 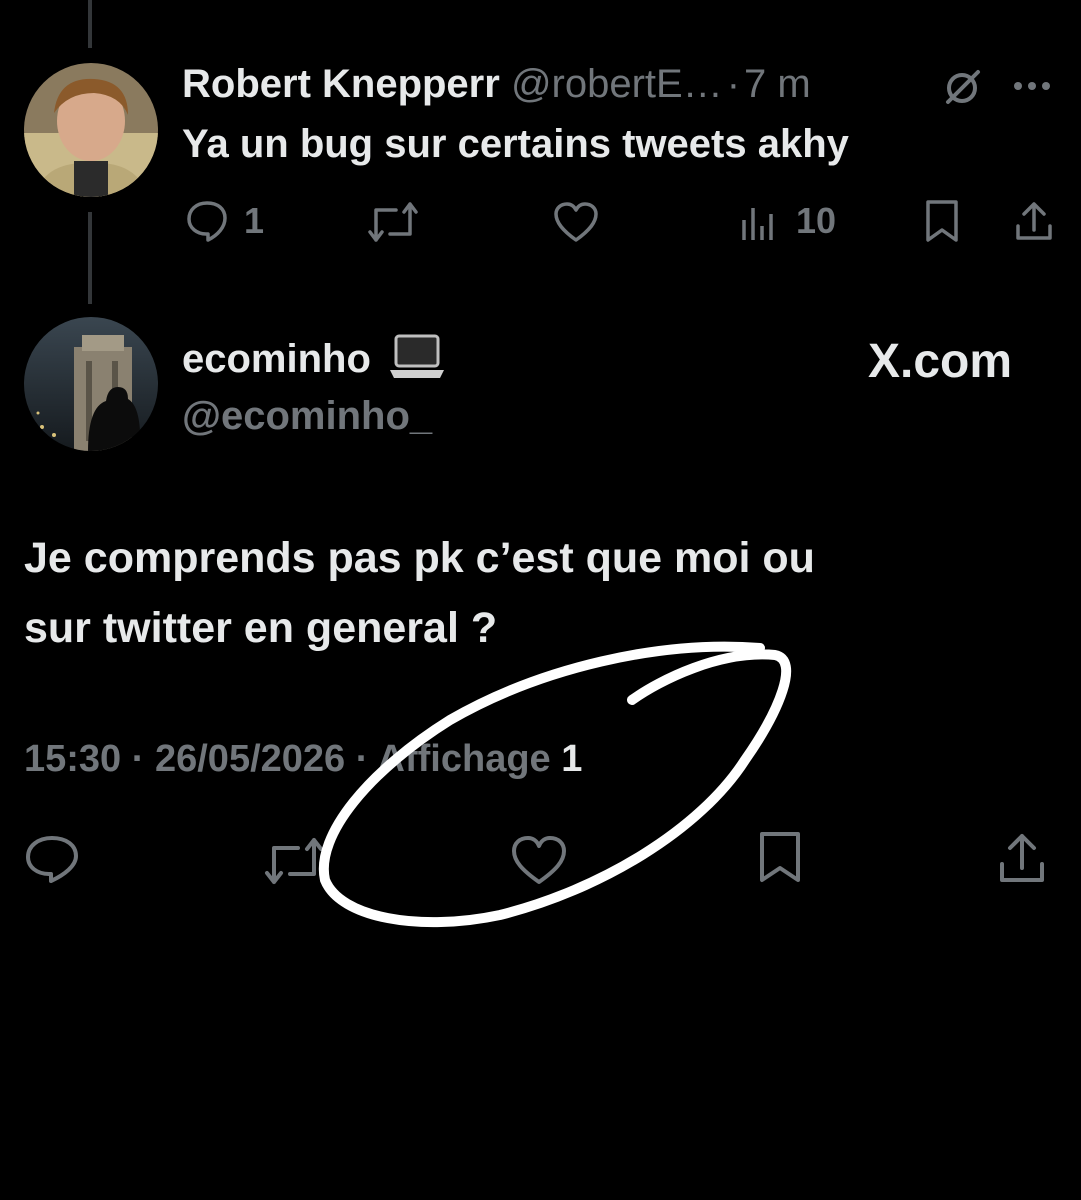 What do you see at coordinates (555, 784) in the screenshot?
I see `hand-drawn-circle-annotation` at bounding box center [555, 784].